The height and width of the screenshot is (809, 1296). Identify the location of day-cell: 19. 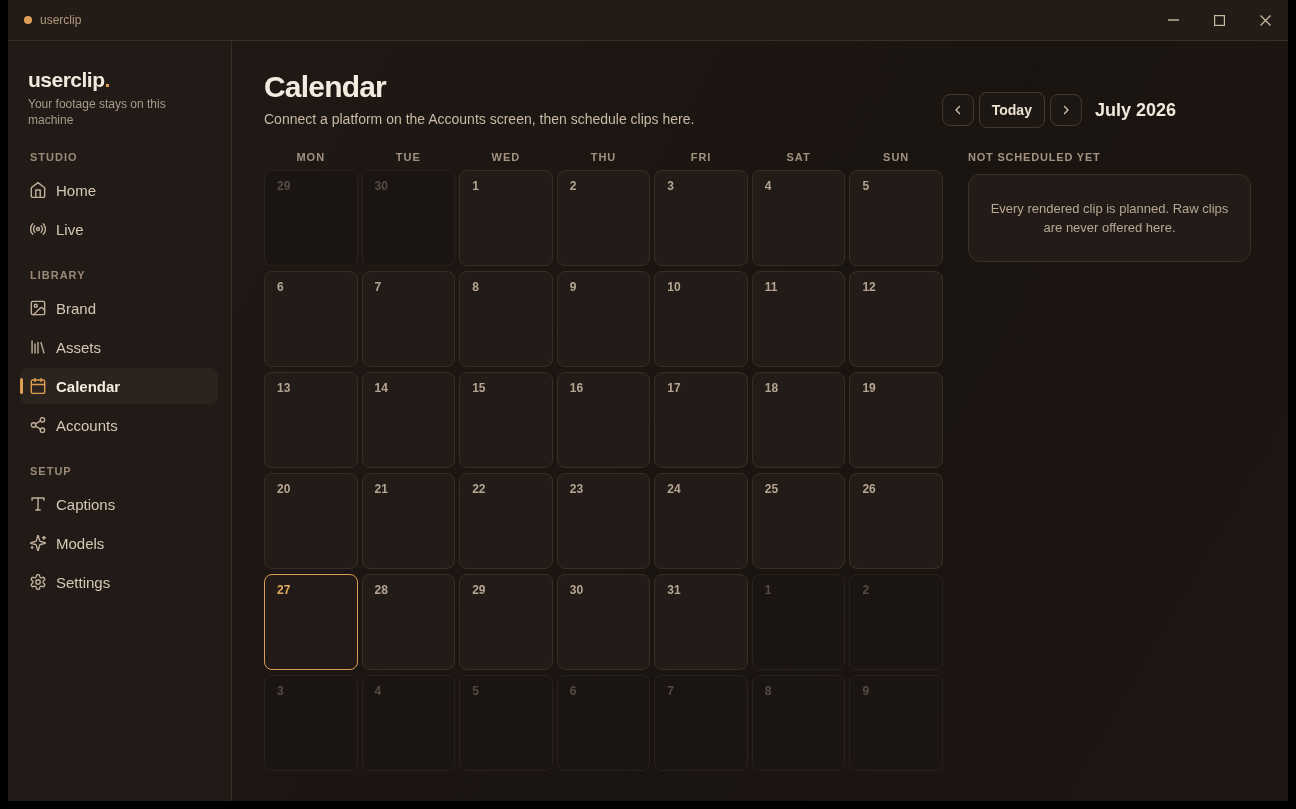
(896, 420).